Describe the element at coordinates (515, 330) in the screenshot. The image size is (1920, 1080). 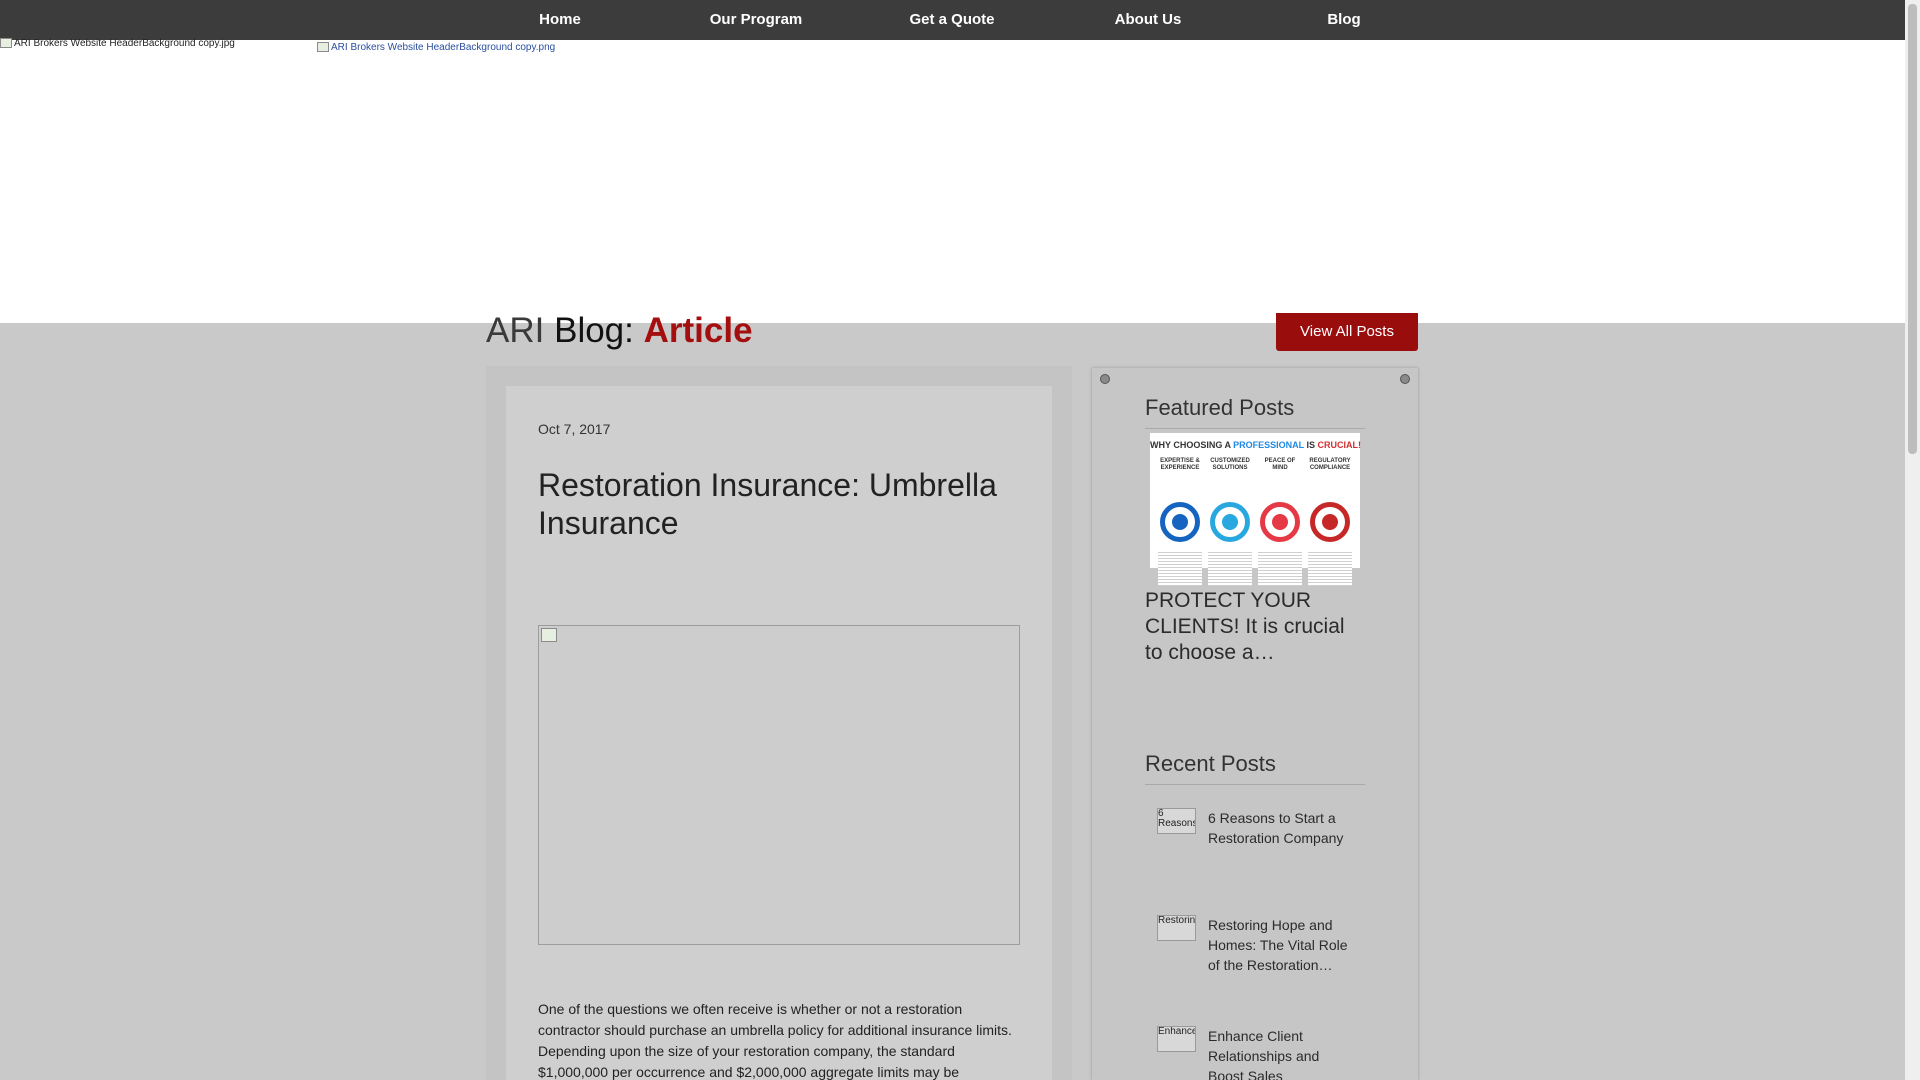
I see `heading-ari: ARI` at that location.